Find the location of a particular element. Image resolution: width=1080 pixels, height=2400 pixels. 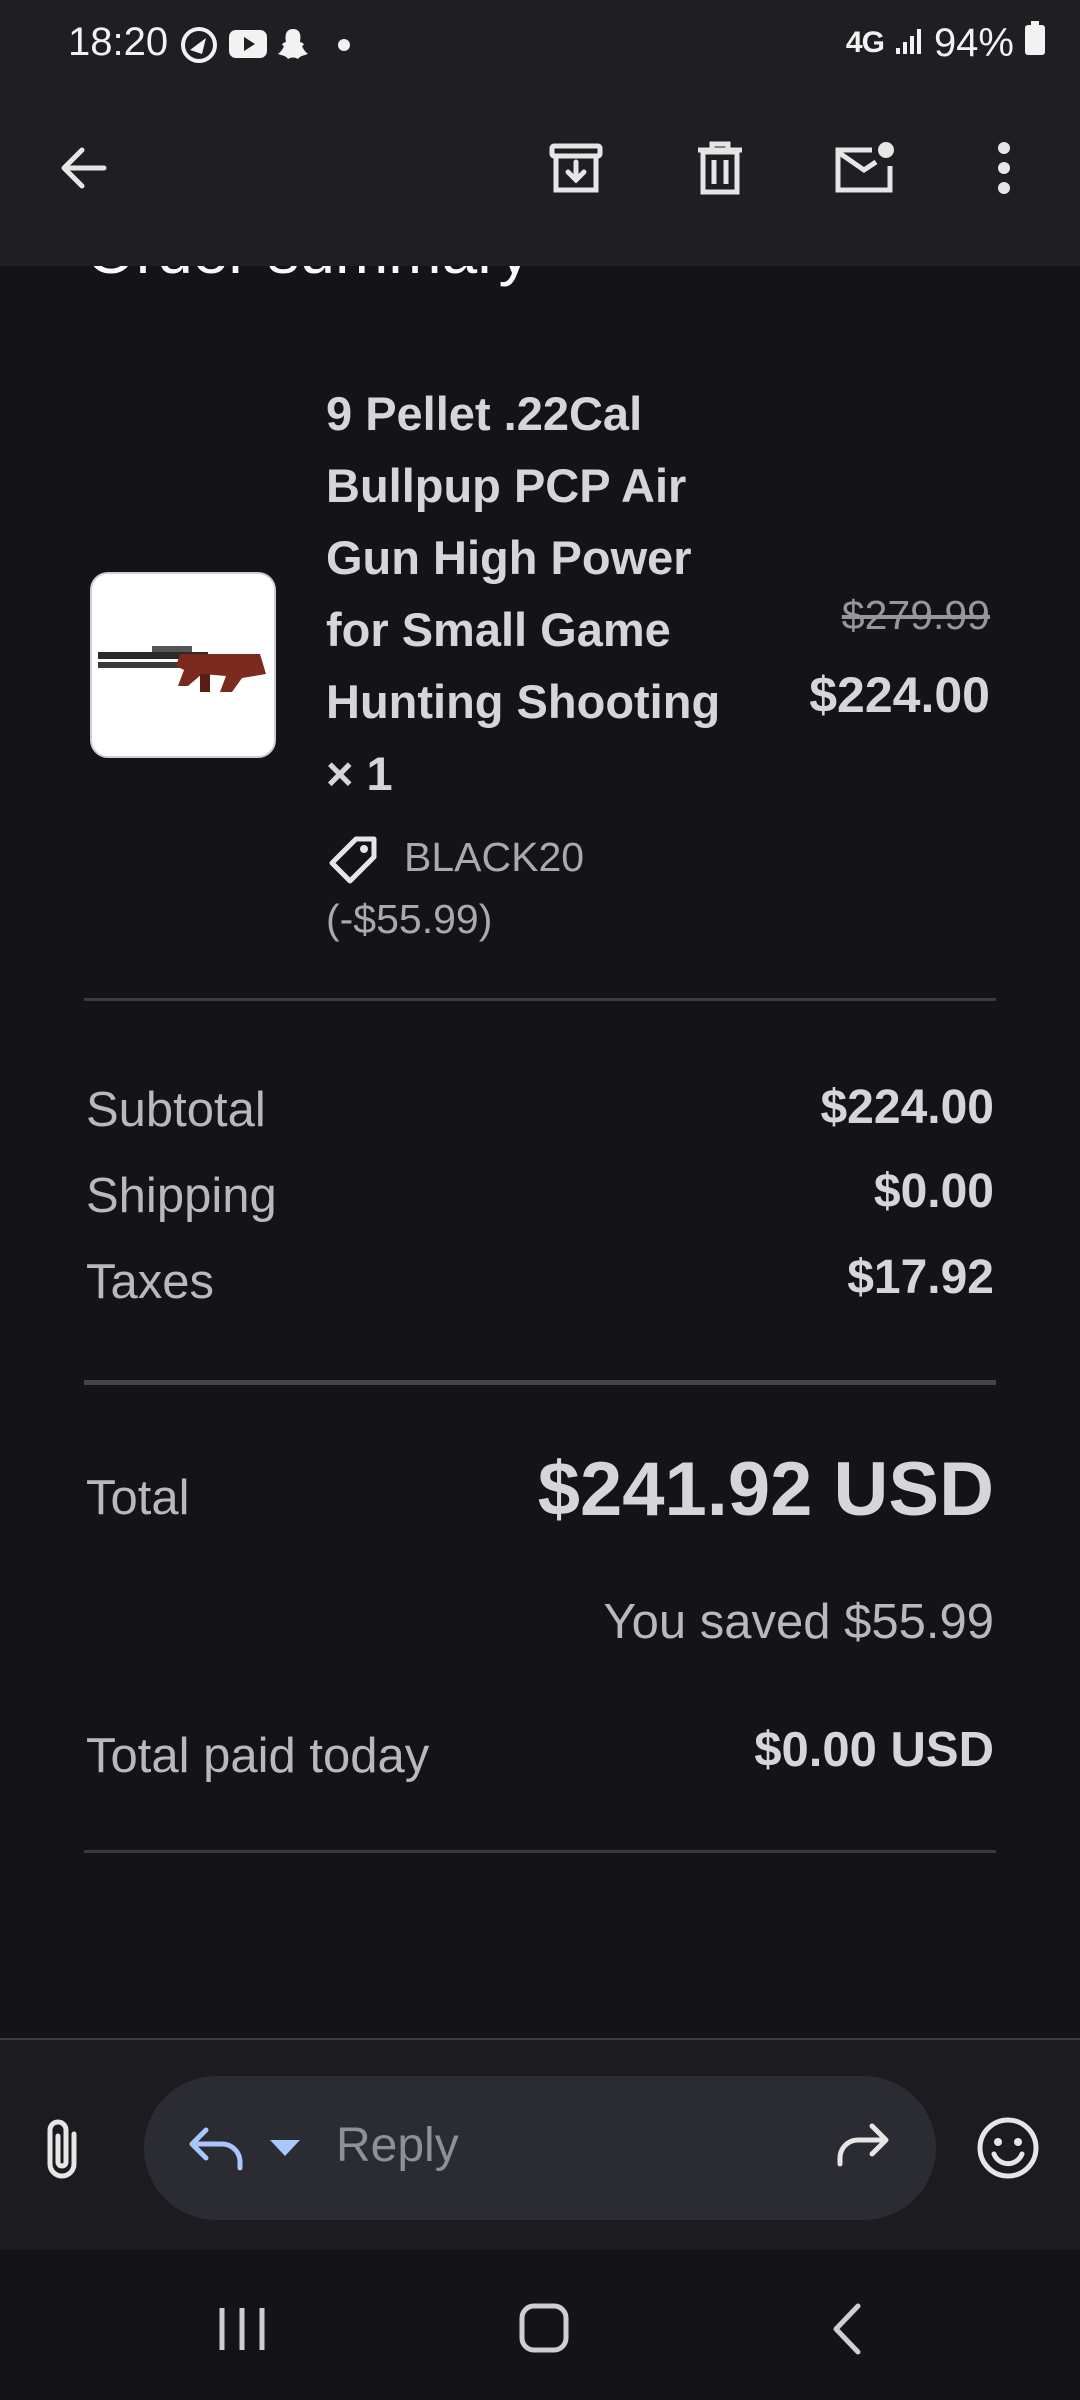

recent-apps-button is located at coordinates (242, 2331).